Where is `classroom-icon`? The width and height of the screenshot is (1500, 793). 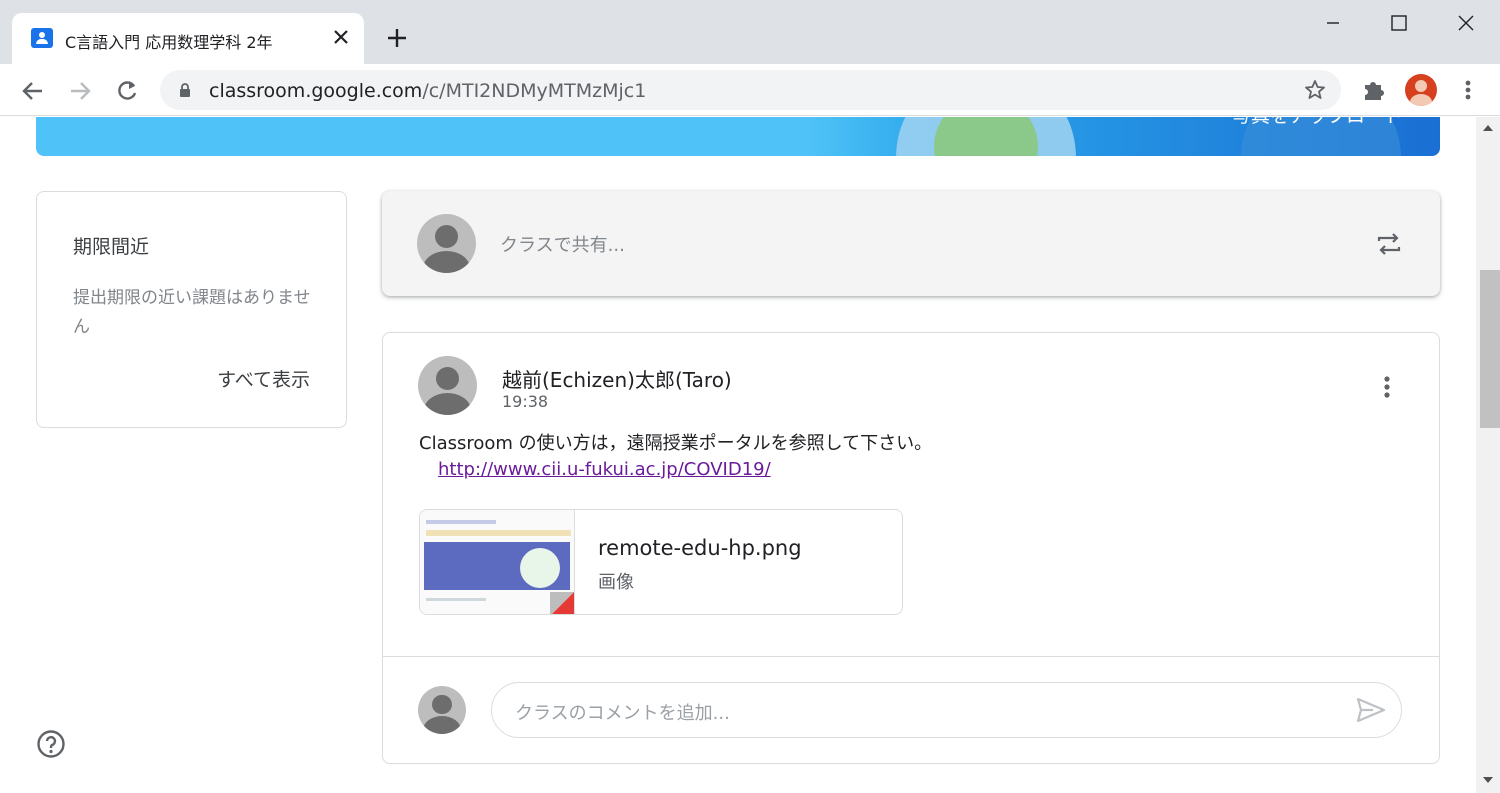
classroom-icon is located at coordinates (42, 38).